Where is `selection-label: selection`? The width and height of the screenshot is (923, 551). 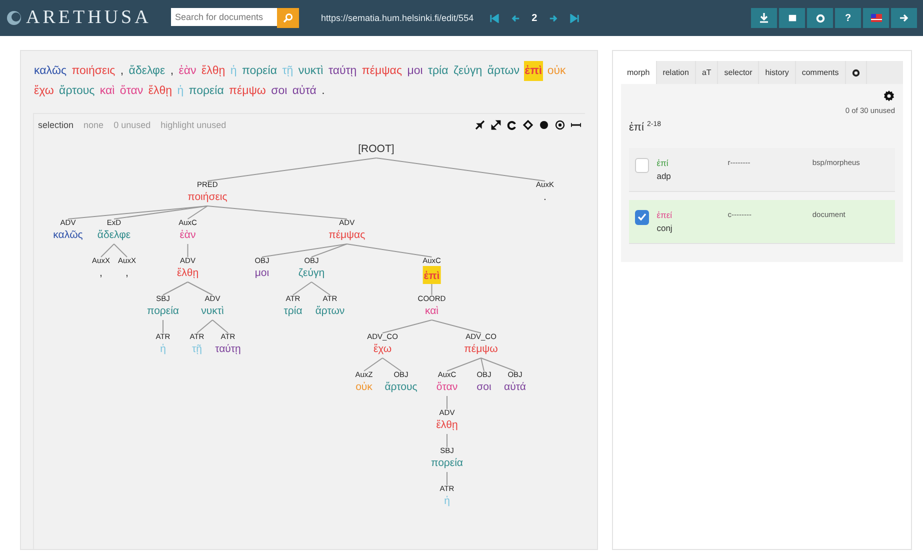
selection-label: selection is located at coordinates (56, 125).